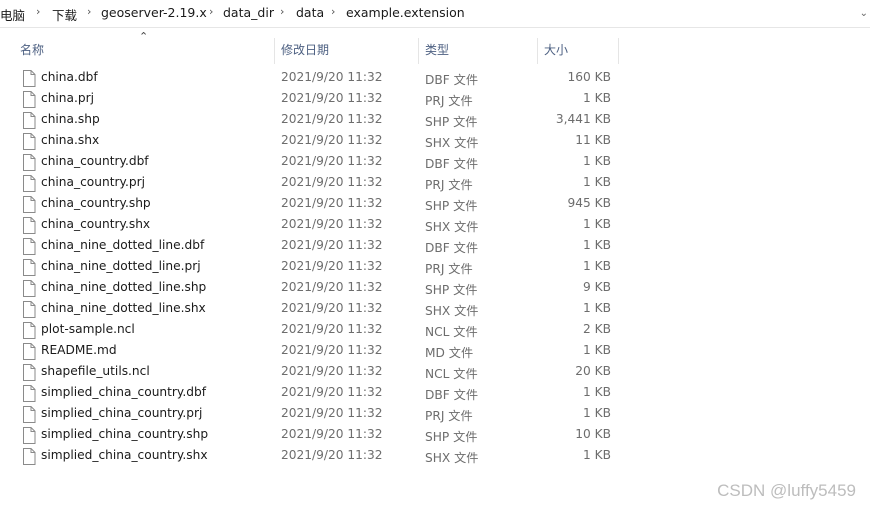 Image resolution: width=870 pixels, height=511 pixels. Describe the element at coordinates (346, 51) in the screenshot. I see `column-header-date: 修改日期` at that location.